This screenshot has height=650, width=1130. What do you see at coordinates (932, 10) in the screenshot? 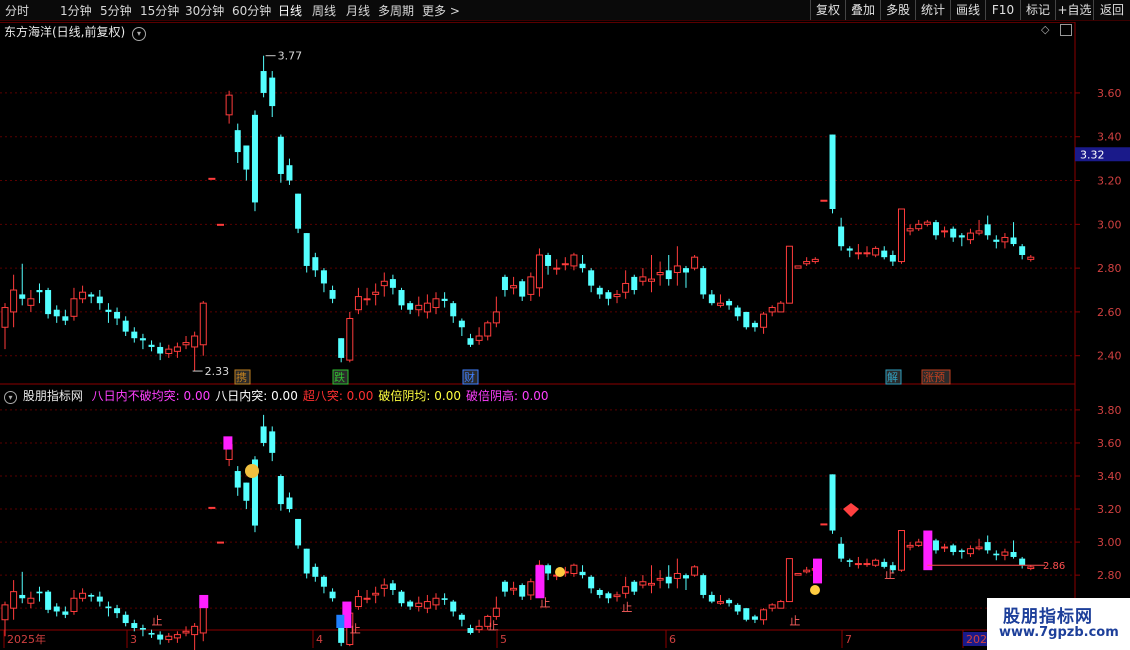
I see `toolbar-button-3: 统计` at bounding box center [932, 10].